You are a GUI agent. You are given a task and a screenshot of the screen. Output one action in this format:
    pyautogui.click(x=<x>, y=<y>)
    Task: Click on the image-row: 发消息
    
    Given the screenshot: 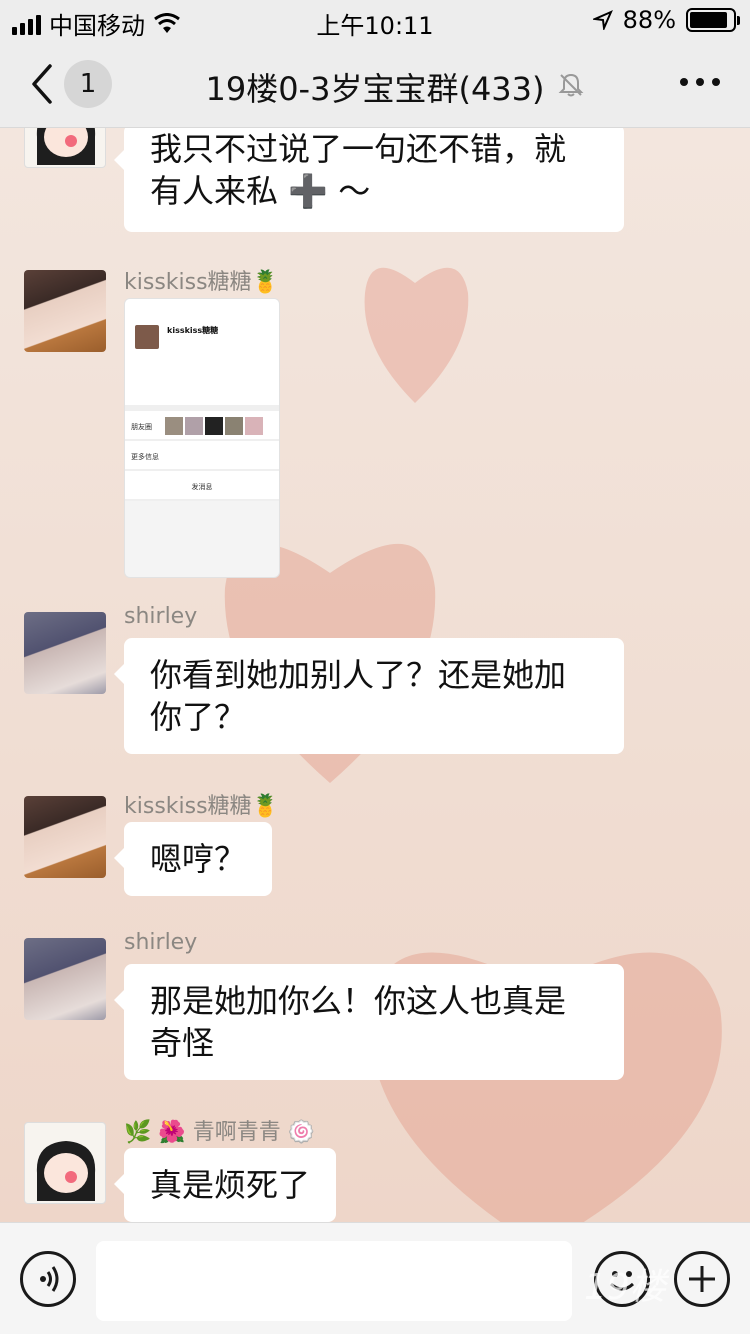 What is the action you would take?
    pyautogui.click(x=202, y=486)
    